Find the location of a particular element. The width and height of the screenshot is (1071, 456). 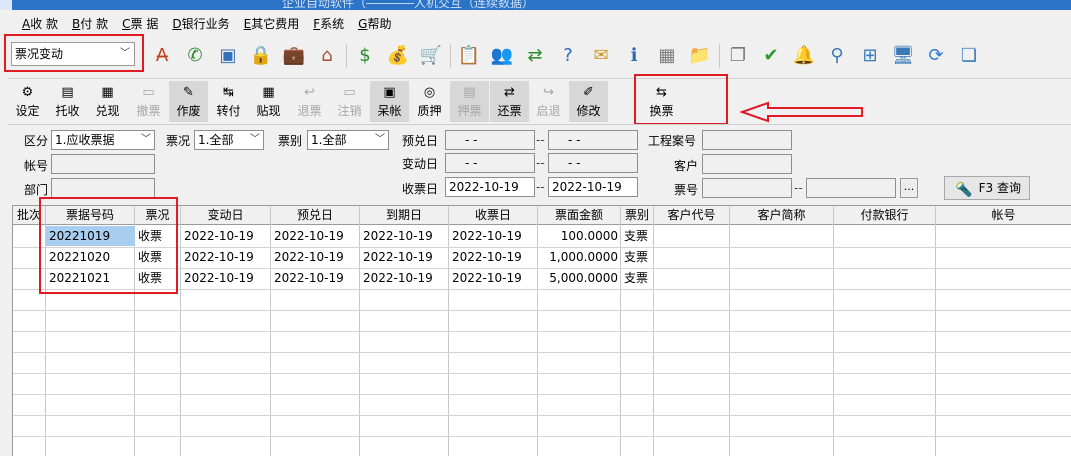

menu-item-d: D银行业务 is located at coordinates (200, 23).